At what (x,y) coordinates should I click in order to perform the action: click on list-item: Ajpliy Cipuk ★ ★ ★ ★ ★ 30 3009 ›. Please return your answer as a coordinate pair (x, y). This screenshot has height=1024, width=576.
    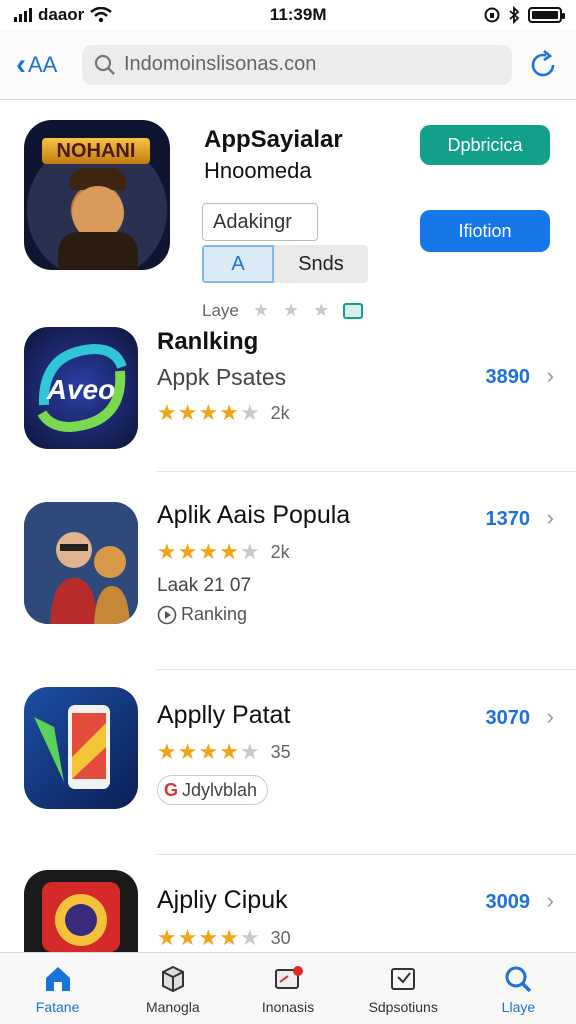
    Looking at the image, I should click on (288, 915).